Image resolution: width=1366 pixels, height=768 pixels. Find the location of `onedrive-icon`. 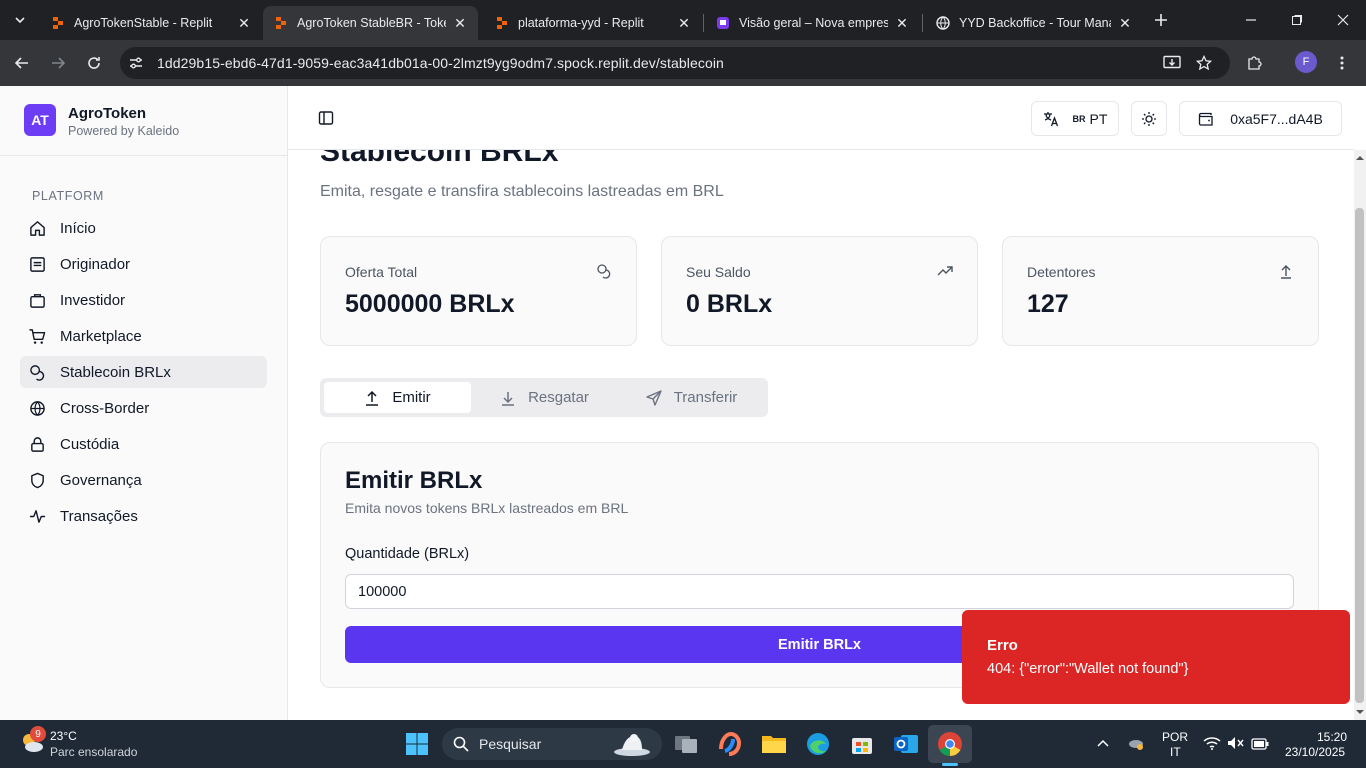

onedrive-icon is located at coordinates (1136, 743).